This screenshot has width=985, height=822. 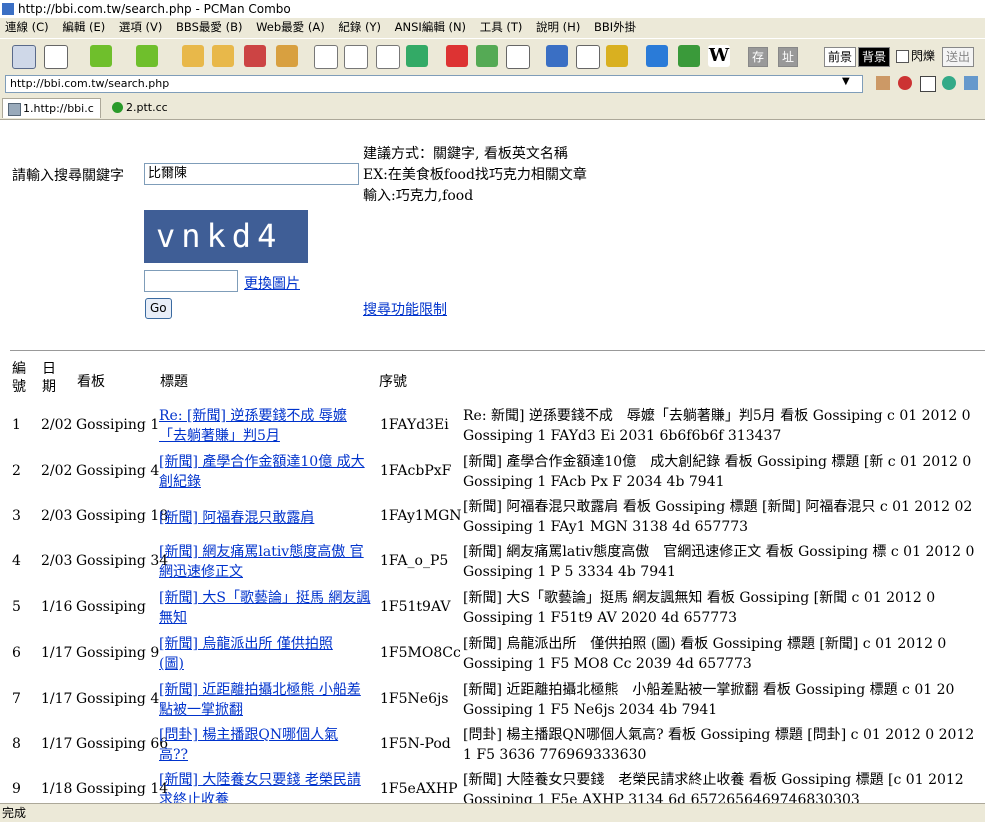 What do you see at coordinates (457, 56) in the screenshot?
I see `font-icon` at bounding box center [457, 56].